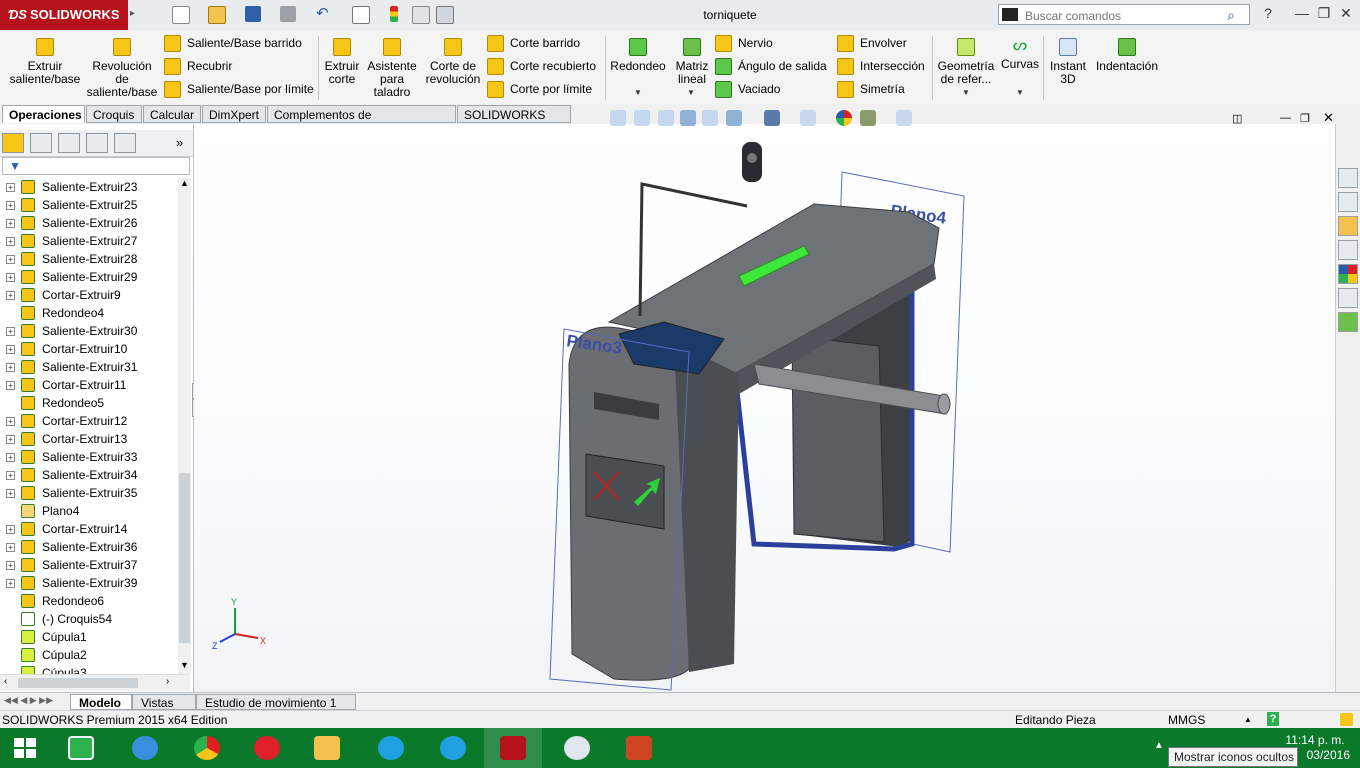  Describe the element at coordinates (167, 681) in the screenshot. I see `scroll-right-icon: ›` at that location.